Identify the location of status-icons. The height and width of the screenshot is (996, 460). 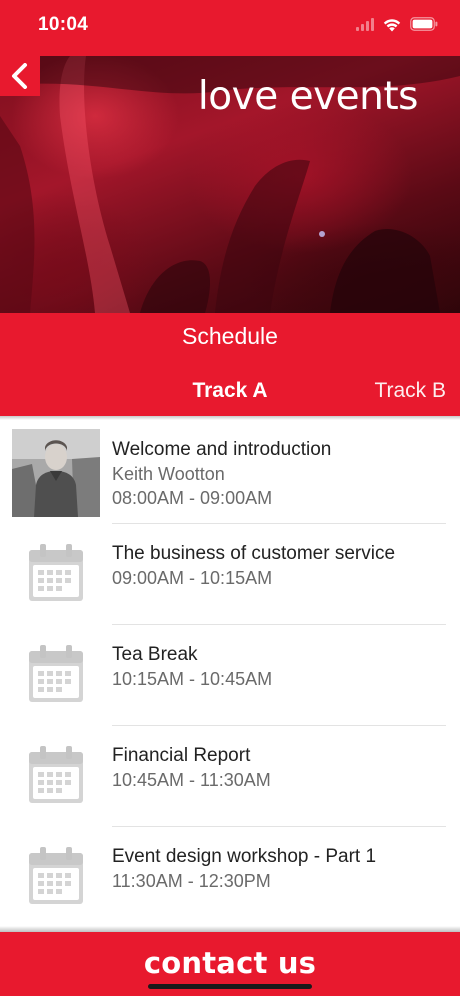
(397, 24).